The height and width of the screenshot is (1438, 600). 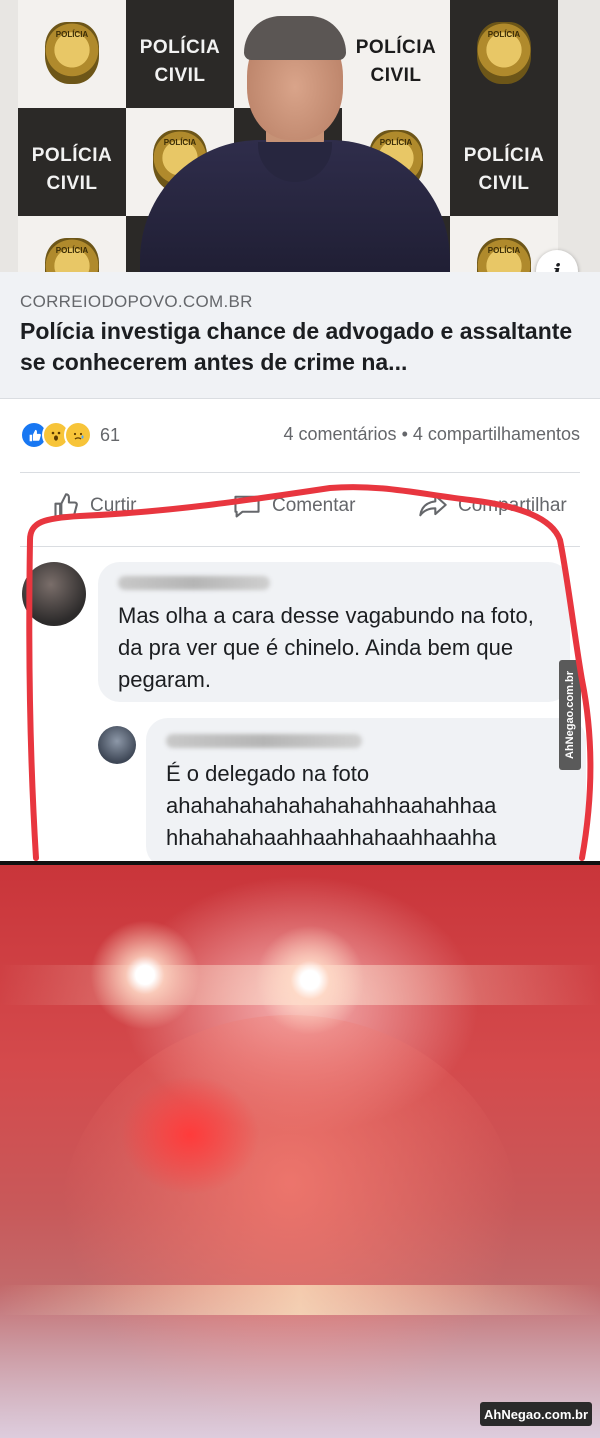 What do you see at coordinates (145, 975) in the screenshot?
I see `glowing-eye-left` at bounding box center [145, 975].